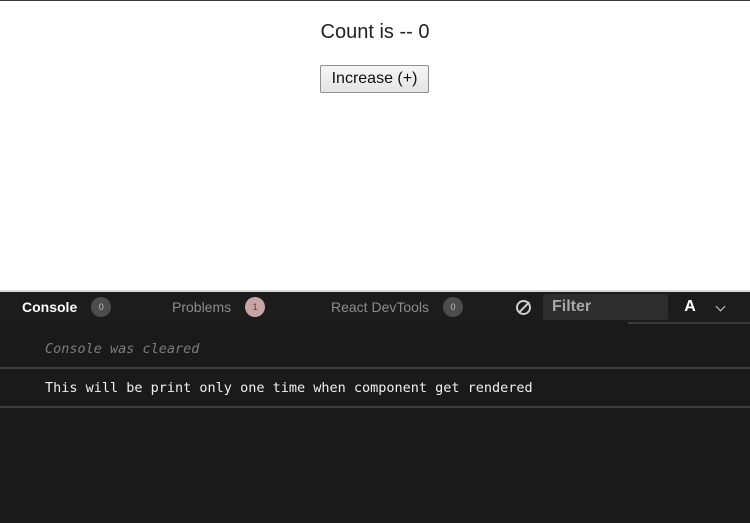  Describe the element at coordinates (375, 349) in the screenshot. I see `log-entry-cleared: Console was cleared` at that location.